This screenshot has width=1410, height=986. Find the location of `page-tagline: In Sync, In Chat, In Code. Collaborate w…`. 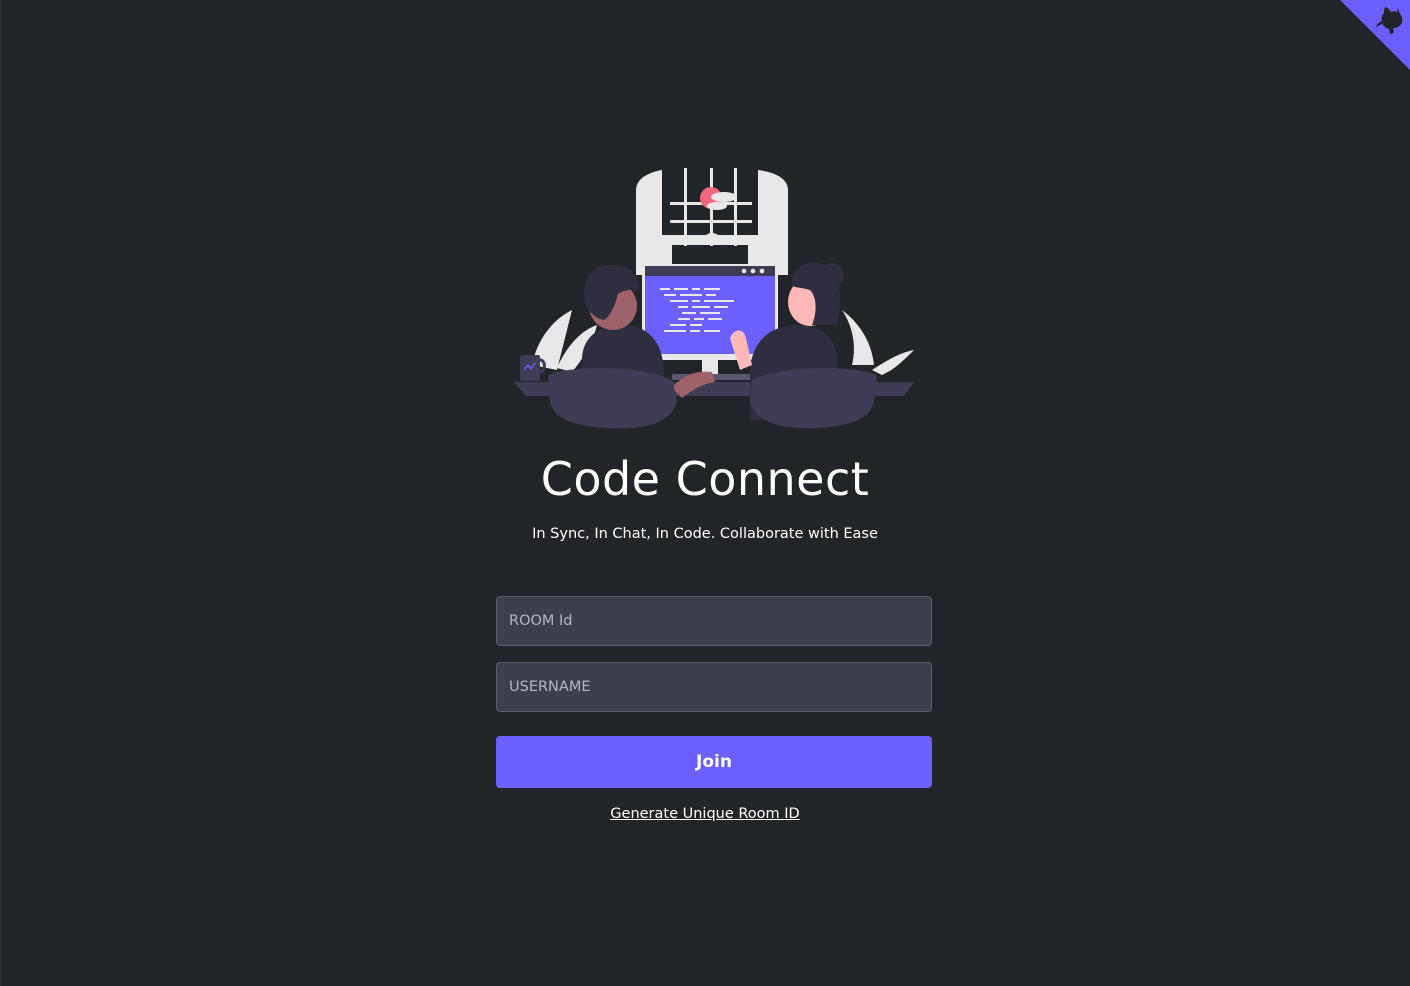

page-tagline: In Sync, In Chat, In Code. Collaborate w… is located at coordinates (705, 534).